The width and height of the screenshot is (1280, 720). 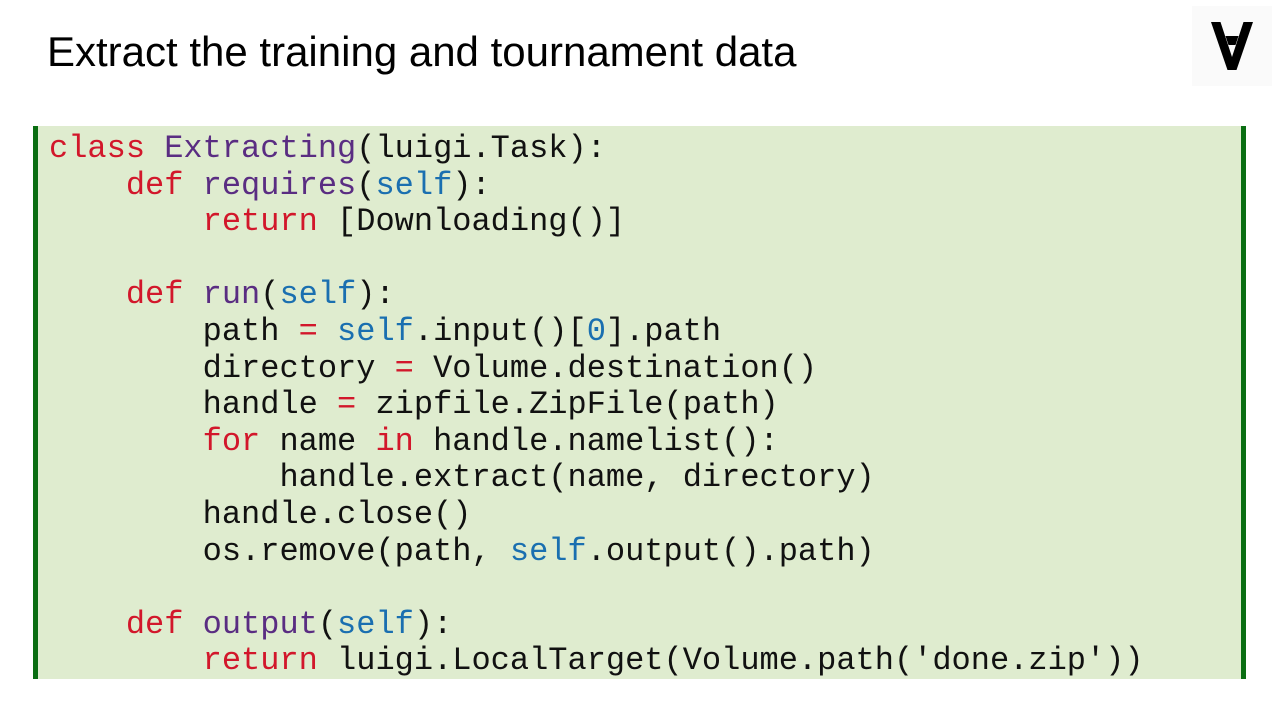 I want to click on code-text: name, so click(x=318, y=441).